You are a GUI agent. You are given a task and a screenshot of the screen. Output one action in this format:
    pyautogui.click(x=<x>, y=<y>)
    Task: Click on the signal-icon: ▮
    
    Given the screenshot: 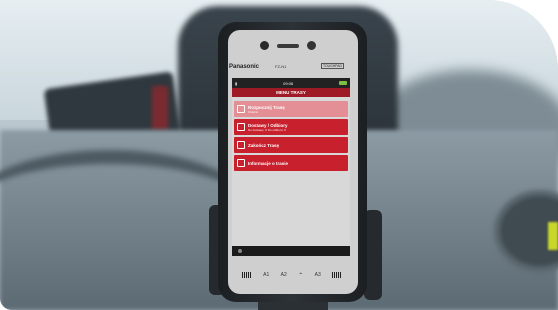 What is the action you would take?
    pyautogui.click(x=236, y=83)
    